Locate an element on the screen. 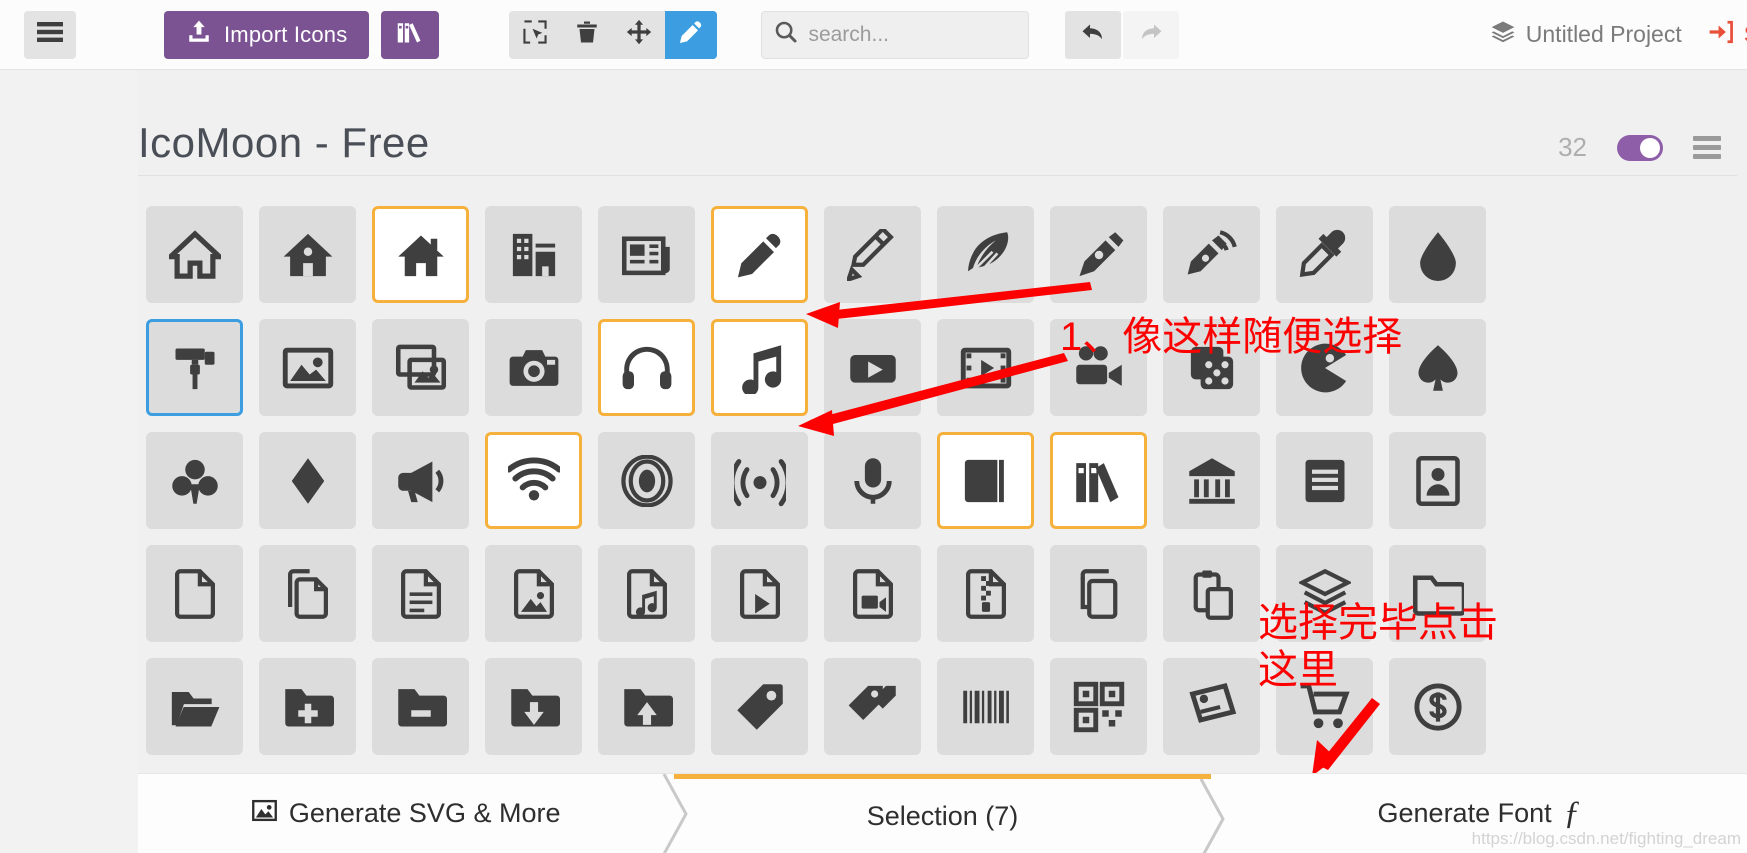 The height and width of the screenshot is (853, 1747). icon-set-menu-button is located at coordinates (1707, 147).